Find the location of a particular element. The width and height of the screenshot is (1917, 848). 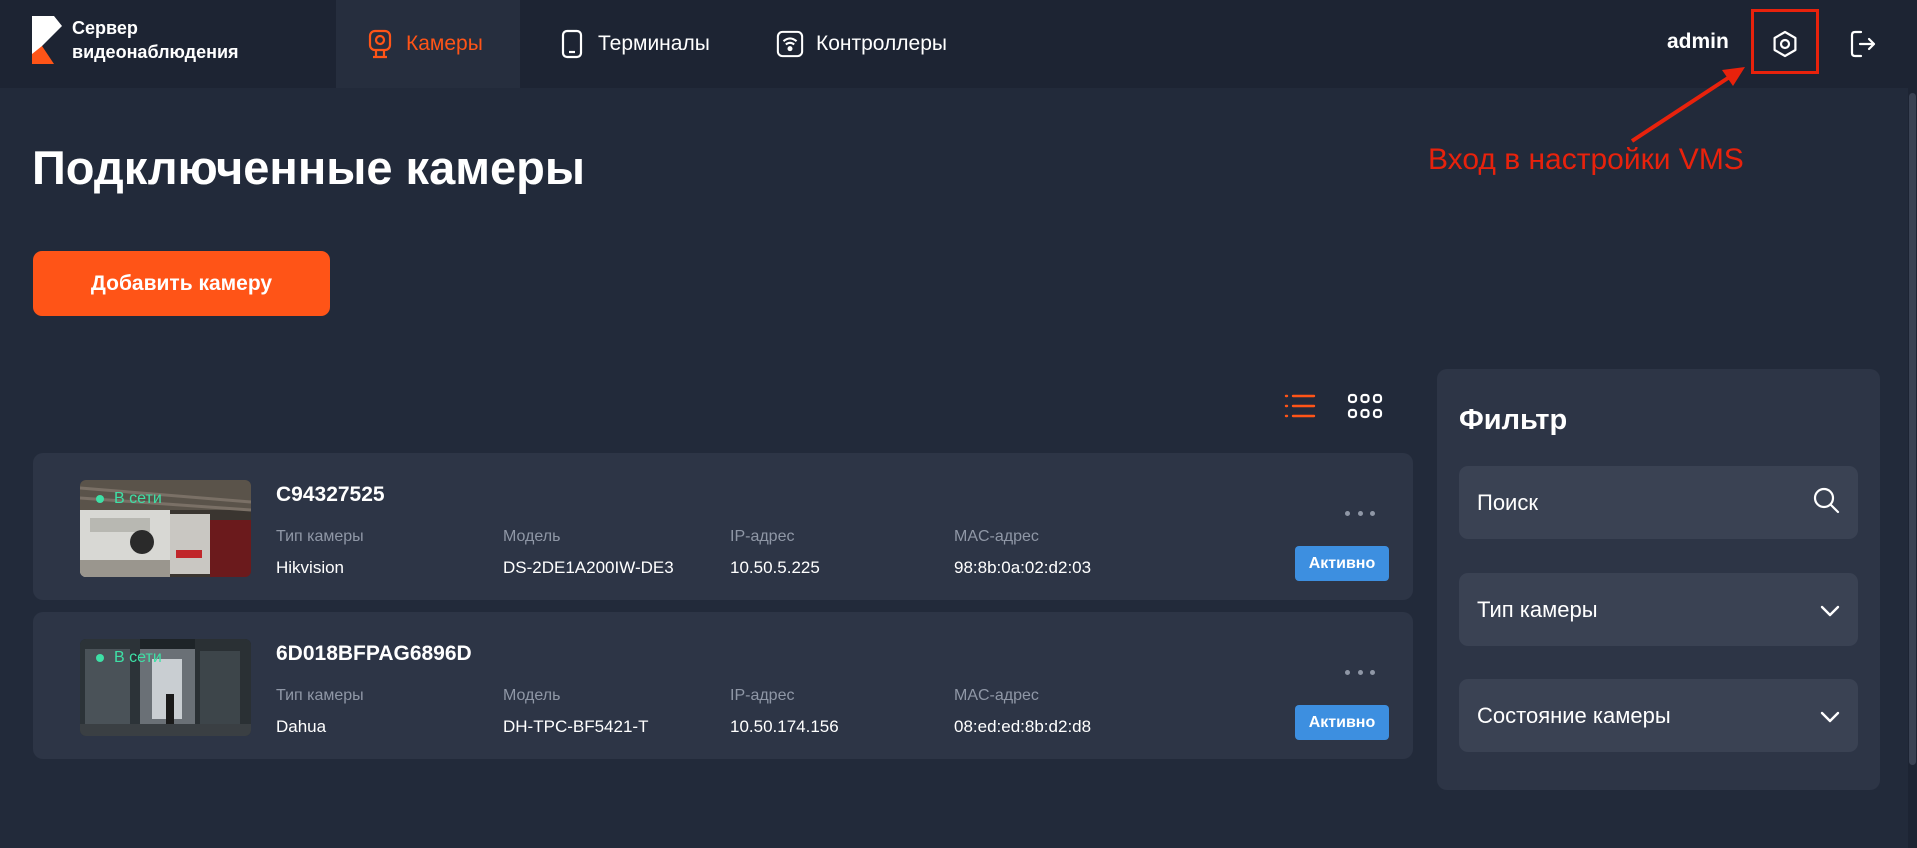

username: admin is located at coordinates (1698, 42).